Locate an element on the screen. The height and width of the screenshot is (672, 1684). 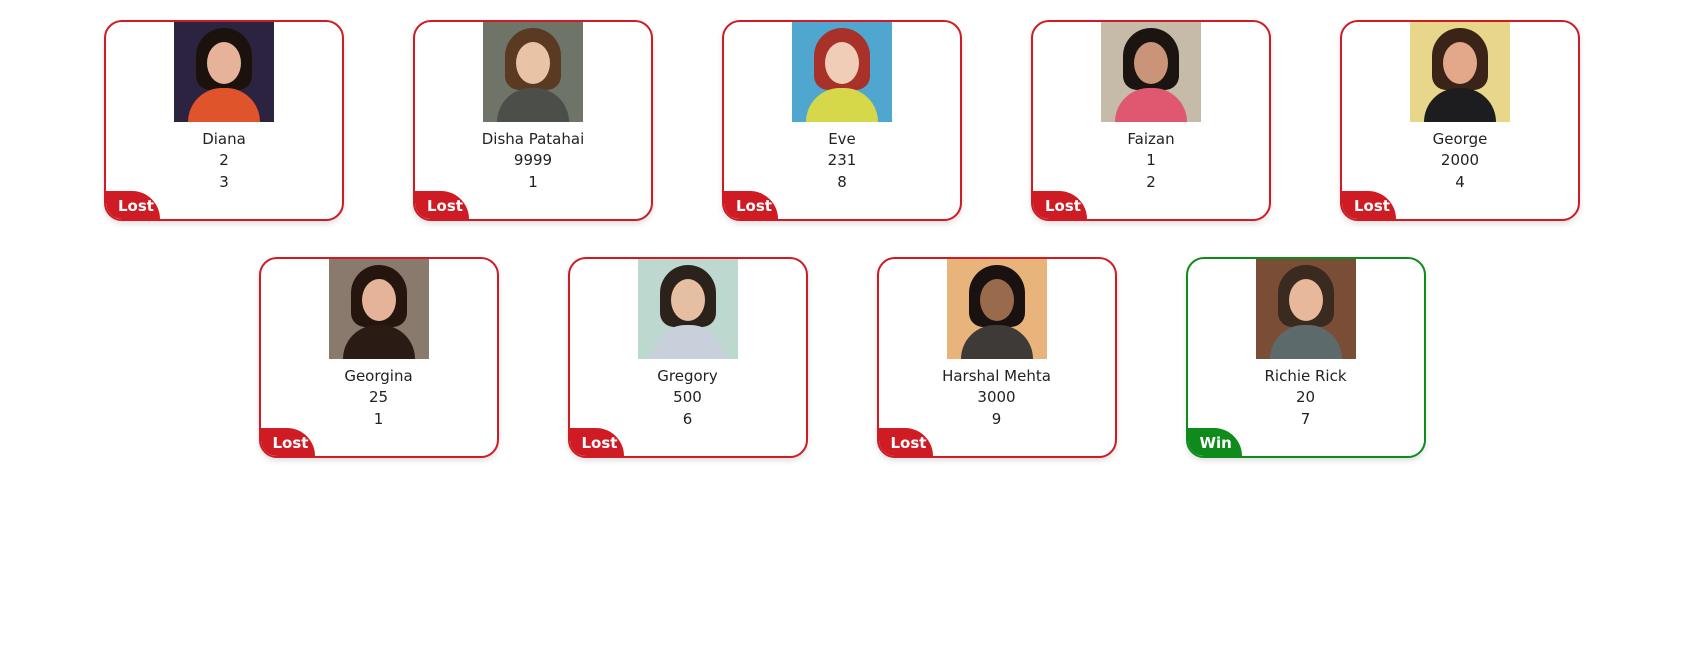
player-stat-1: 500 is located at coordinates (687, 397).